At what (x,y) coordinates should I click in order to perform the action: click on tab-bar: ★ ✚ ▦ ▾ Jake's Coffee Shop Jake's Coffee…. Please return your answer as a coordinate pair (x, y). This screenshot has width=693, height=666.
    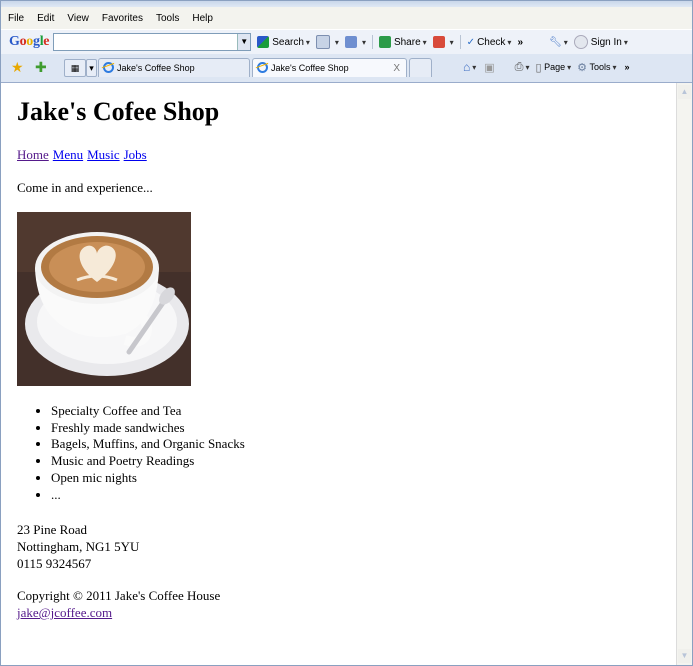
    Looking at the image, I should click on (346, 68).